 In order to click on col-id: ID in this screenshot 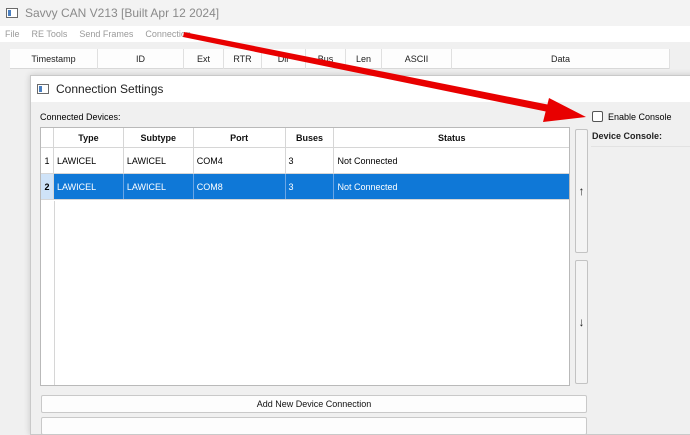, I will do `click(141, 59)`.